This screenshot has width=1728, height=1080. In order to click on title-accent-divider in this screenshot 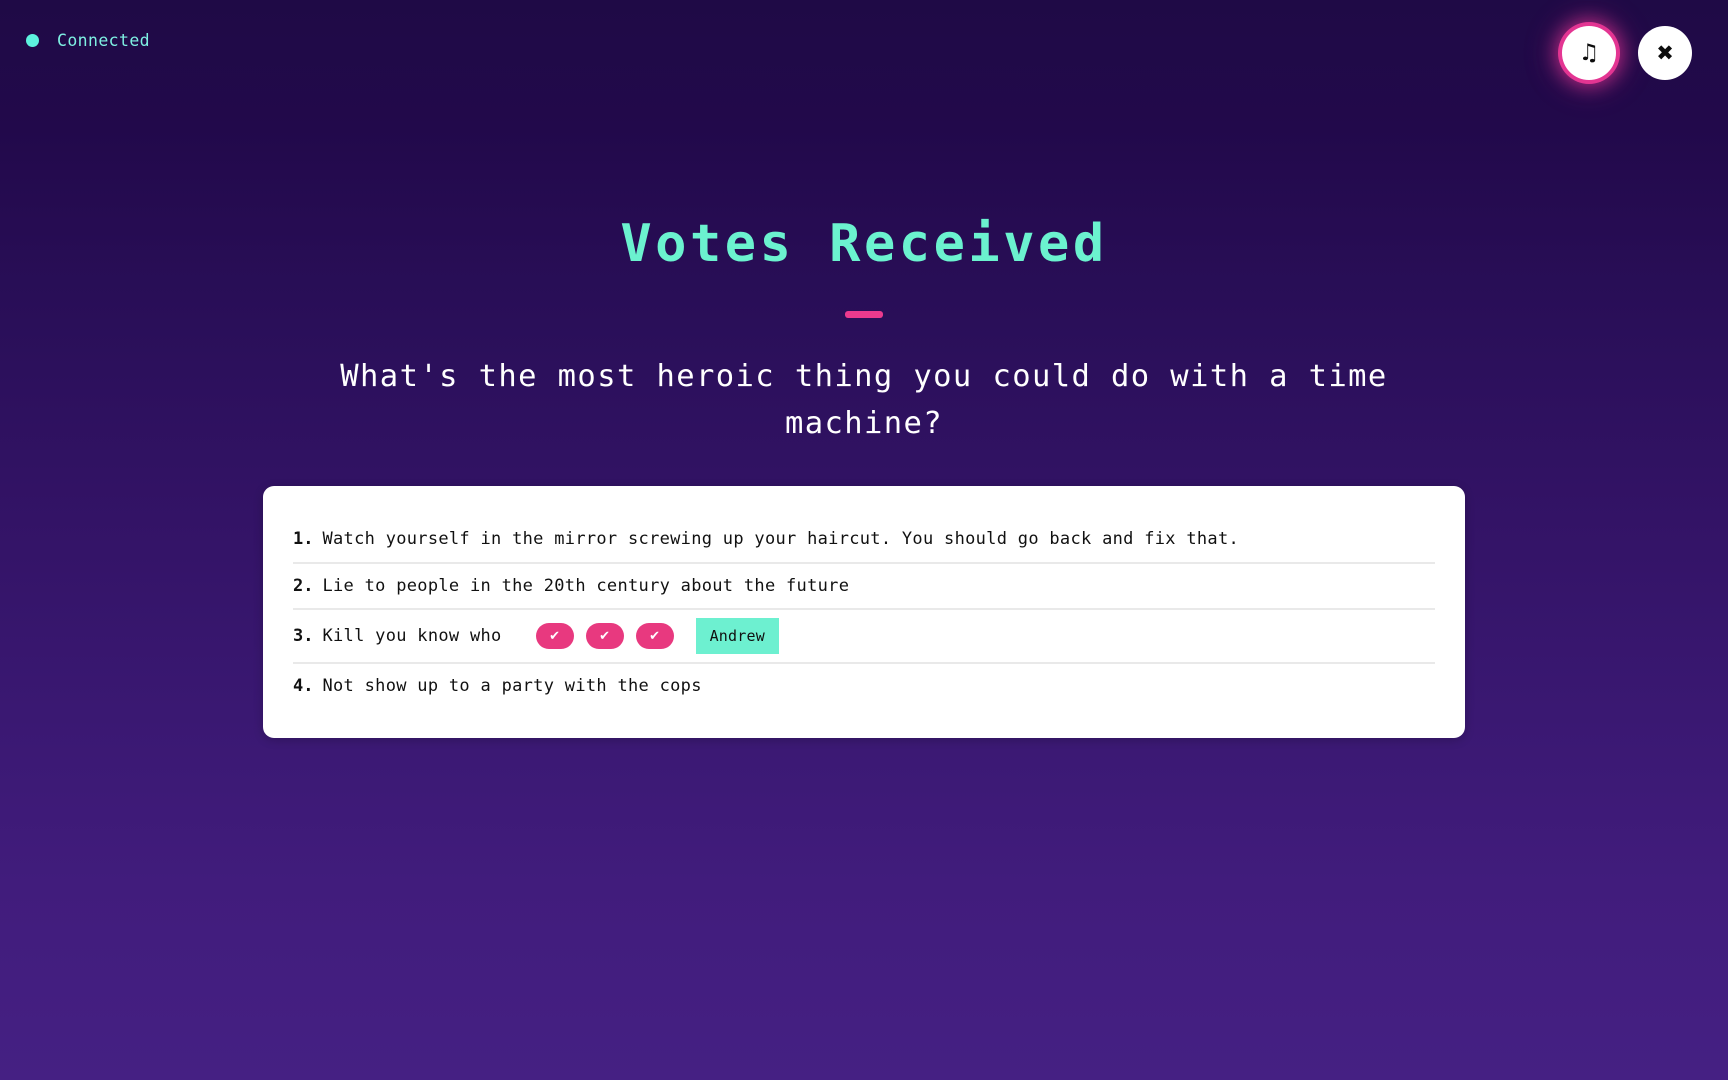, I will do `click(864, 315)`.